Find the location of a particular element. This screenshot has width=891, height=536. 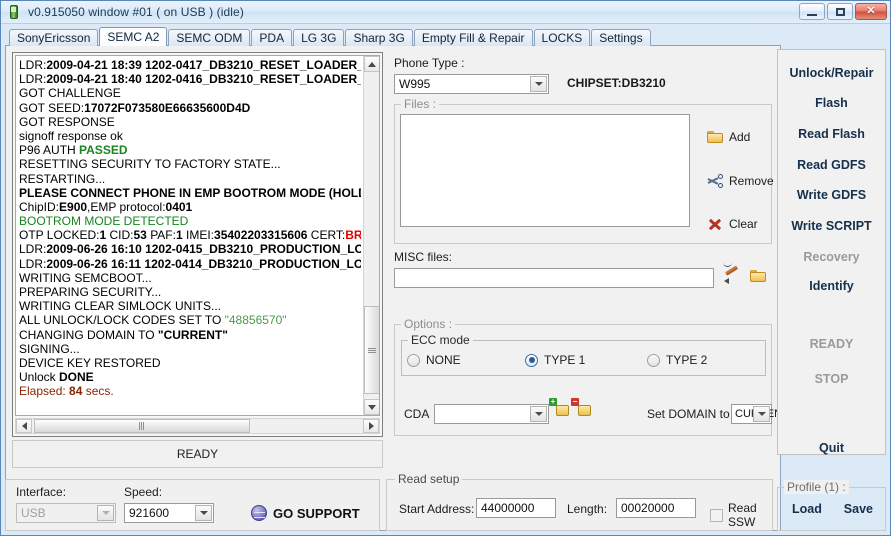

log-line: Elapsed: 84 secs. is located at coordinates (66, 391).